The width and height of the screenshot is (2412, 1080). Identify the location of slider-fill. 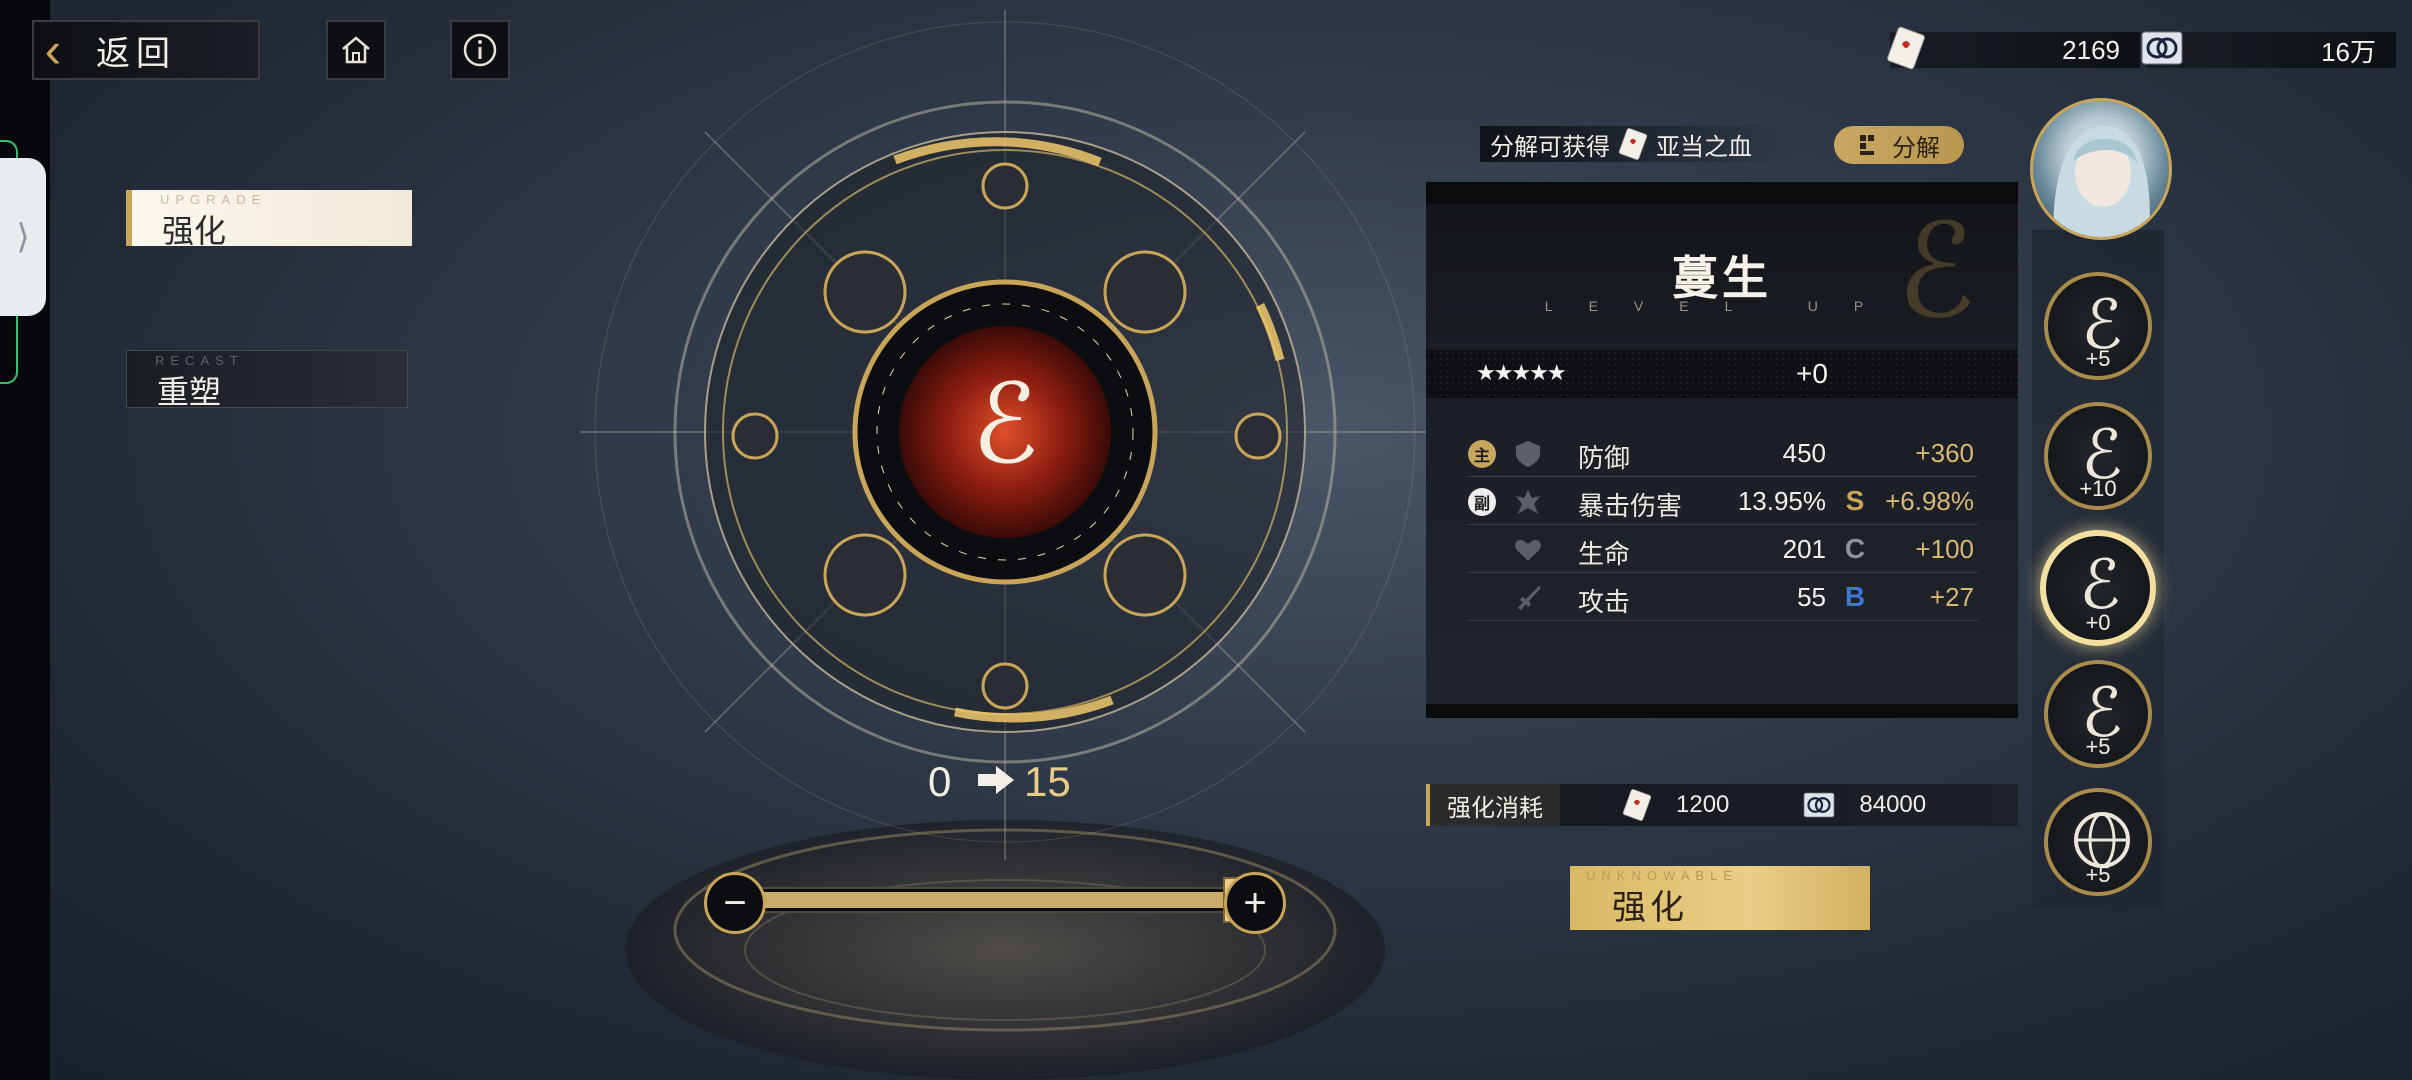
(1000, 900).